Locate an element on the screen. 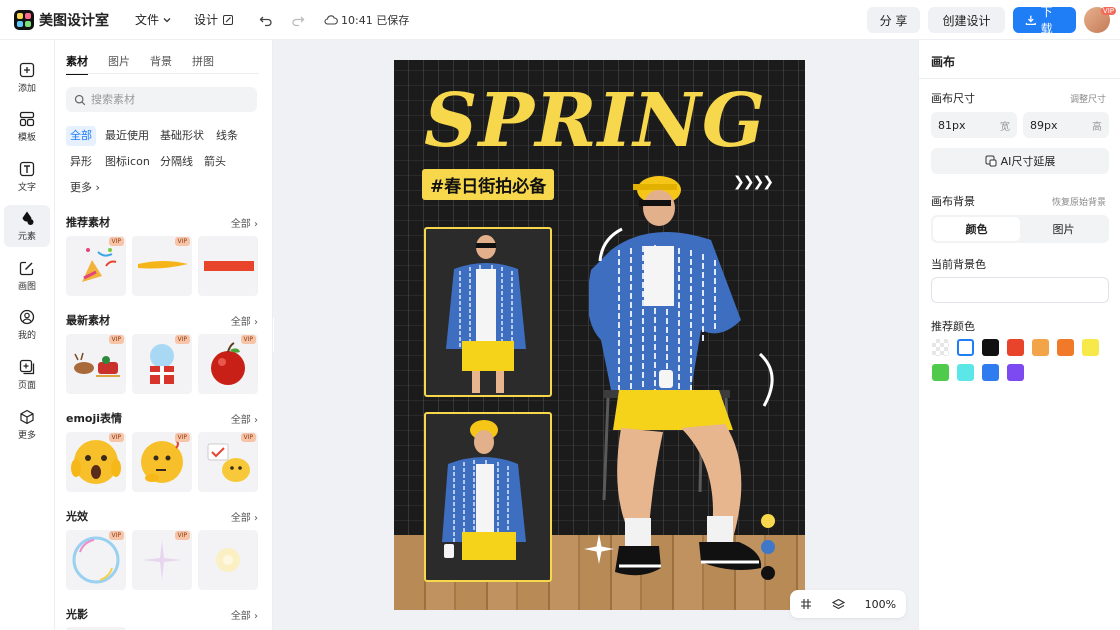 Image resolution: width=1120 pixels, height=630 pixels. recommend-colors-label: 推荐颜色 is located at coordinates (953, 326).